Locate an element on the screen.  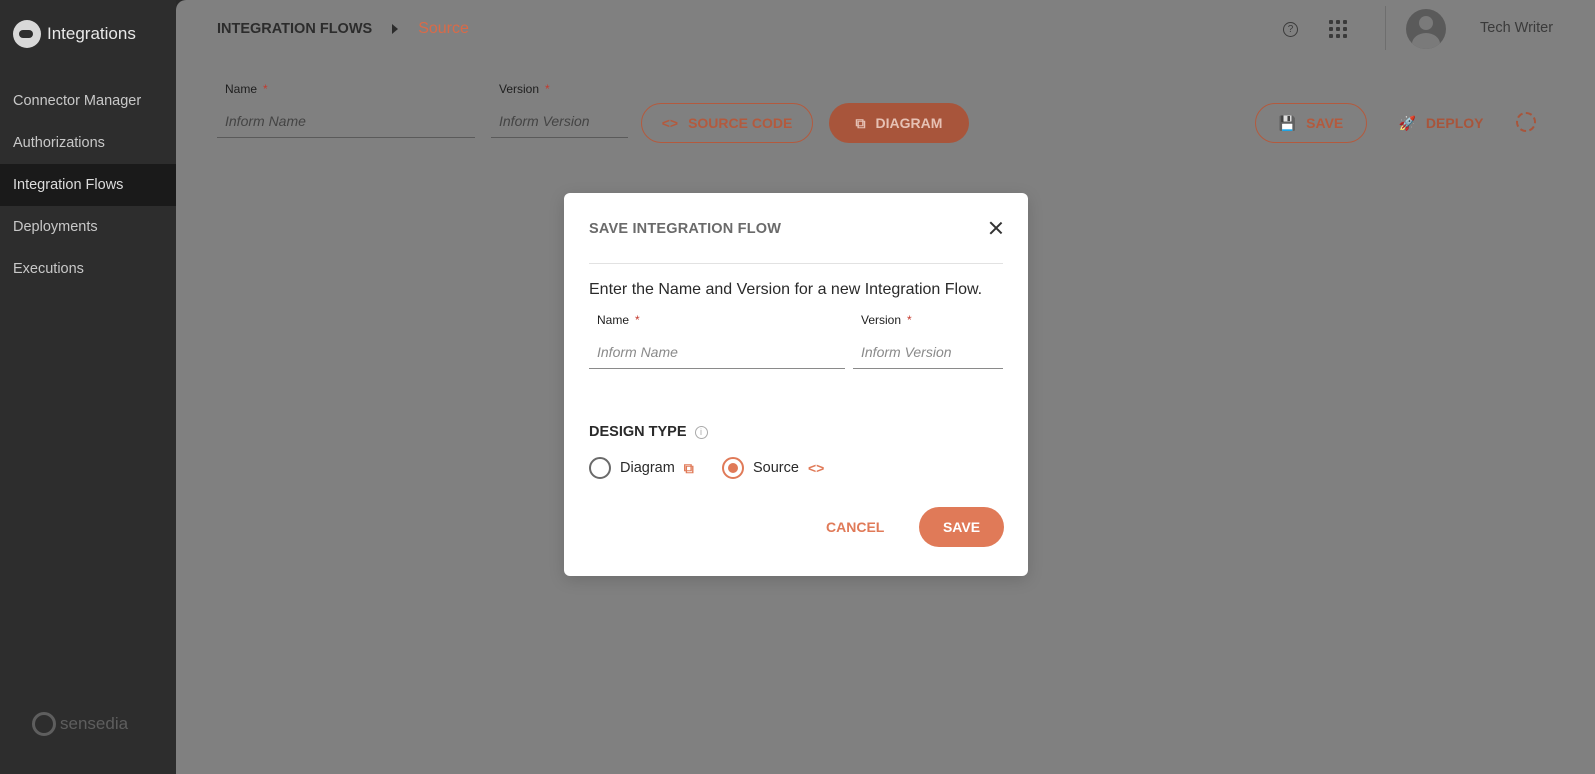
design-type-option-source: Source <> is located at coordinates (773, 468).